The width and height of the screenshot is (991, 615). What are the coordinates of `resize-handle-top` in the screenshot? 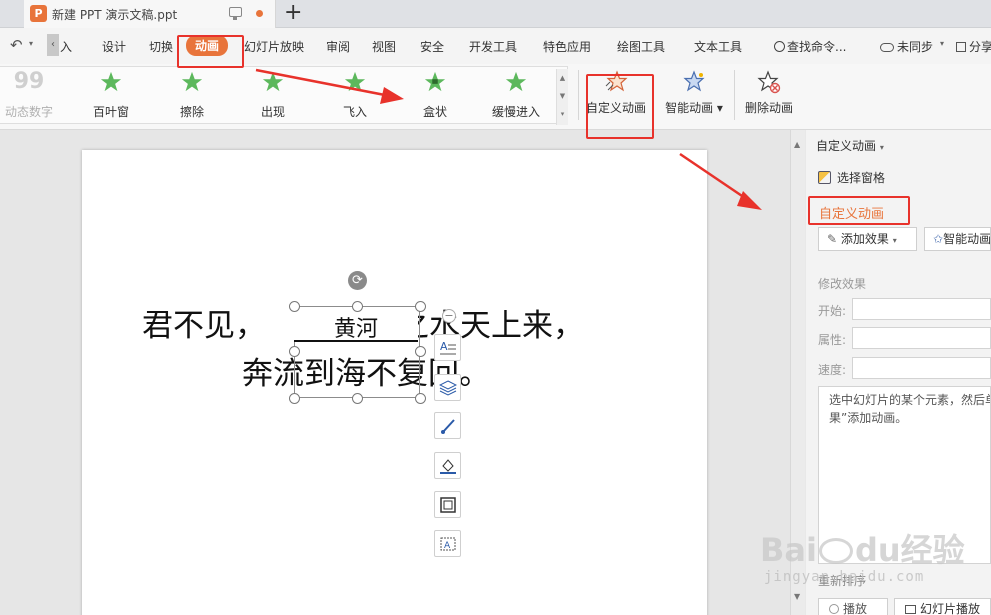 It's located at (357, 306).